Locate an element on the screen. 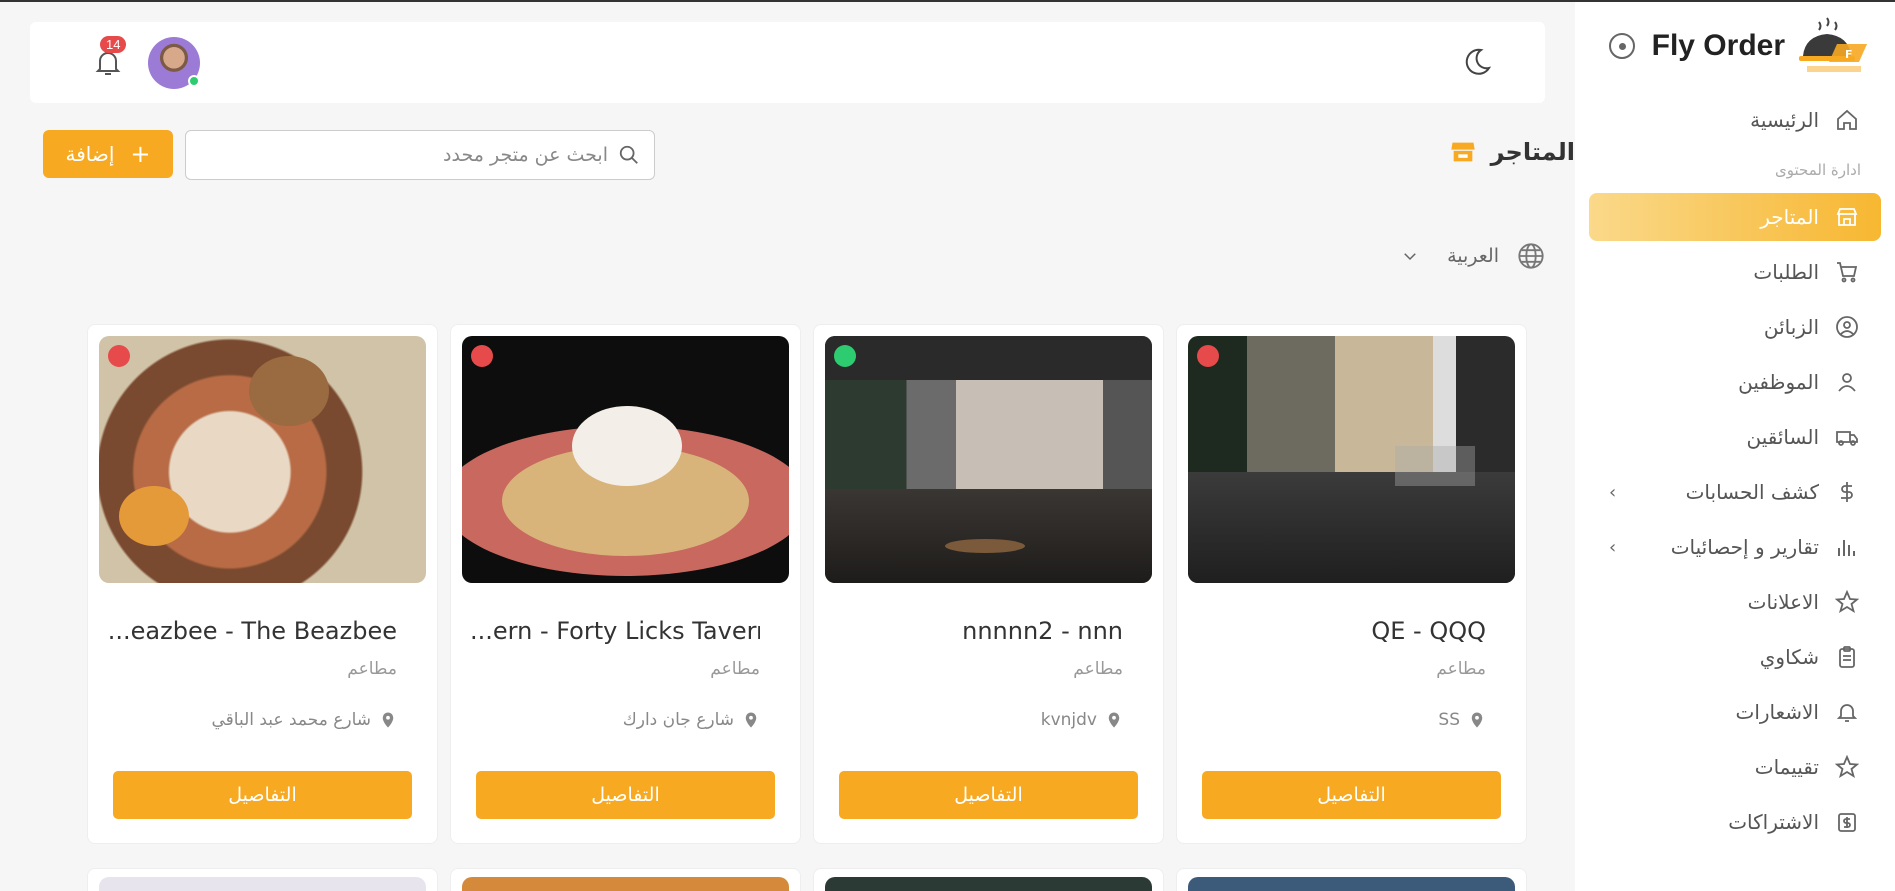 The image size is (1895, 891). brand-title: Fly Order is located at coordinates (1718, 45).